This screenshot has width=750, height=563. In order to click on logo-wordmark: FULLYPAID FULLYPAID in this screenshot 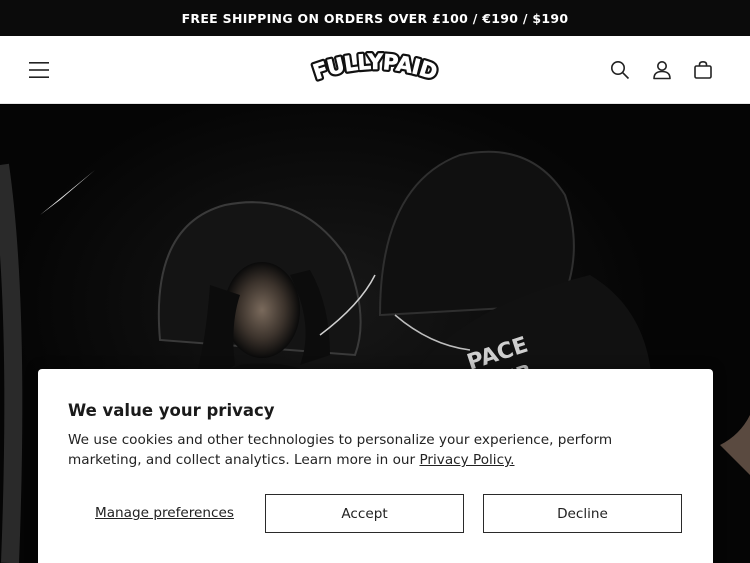, I will do `click(375, 69)`.